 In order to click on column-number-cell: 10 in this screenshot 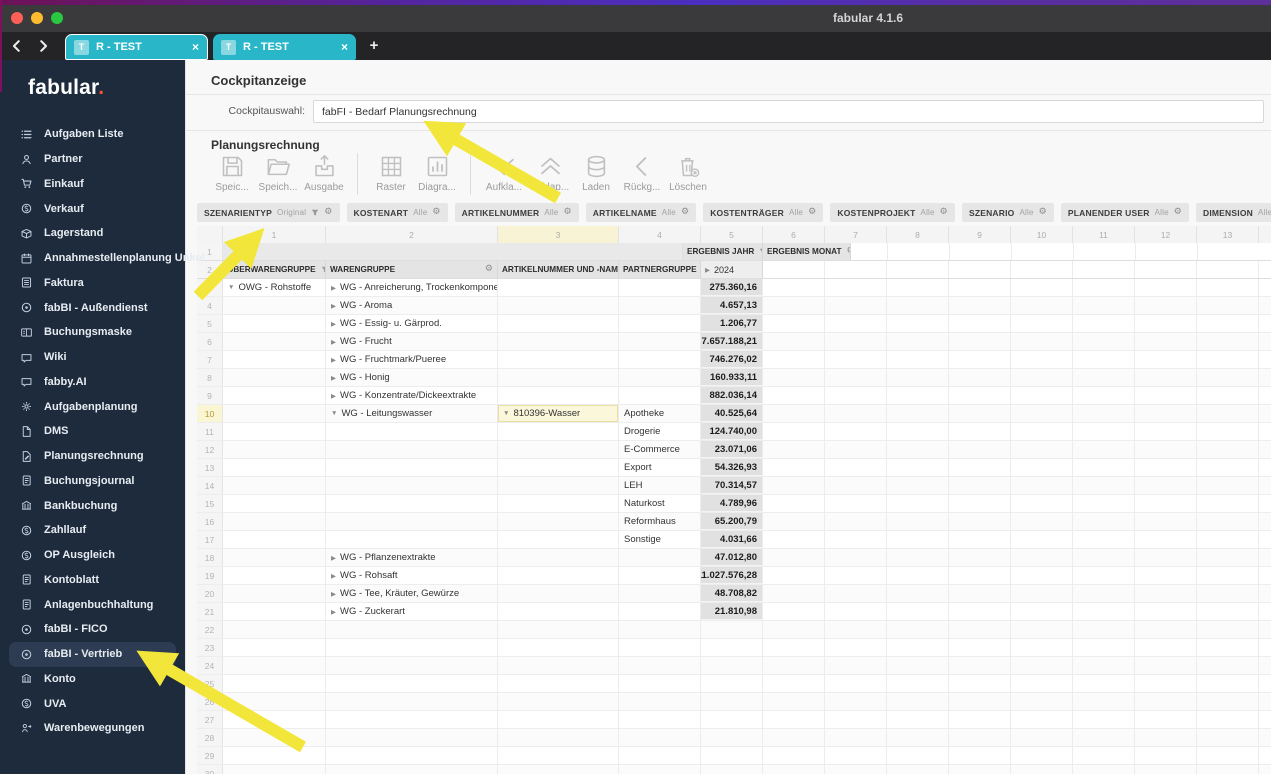, I will do `click(1042, 234)`.